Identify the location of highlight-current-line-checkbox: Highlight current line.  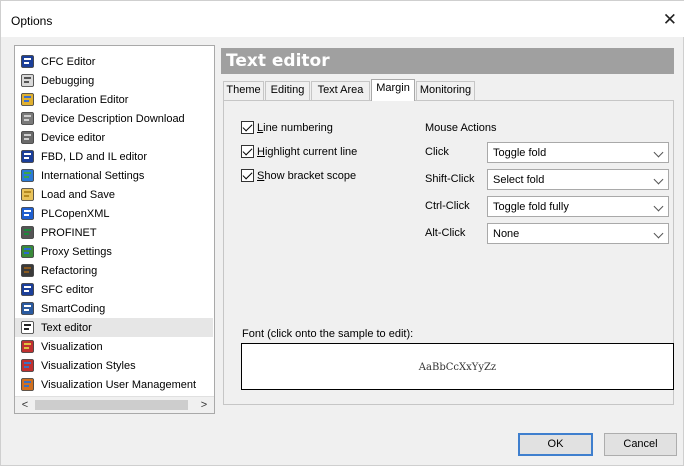
(299, 151).